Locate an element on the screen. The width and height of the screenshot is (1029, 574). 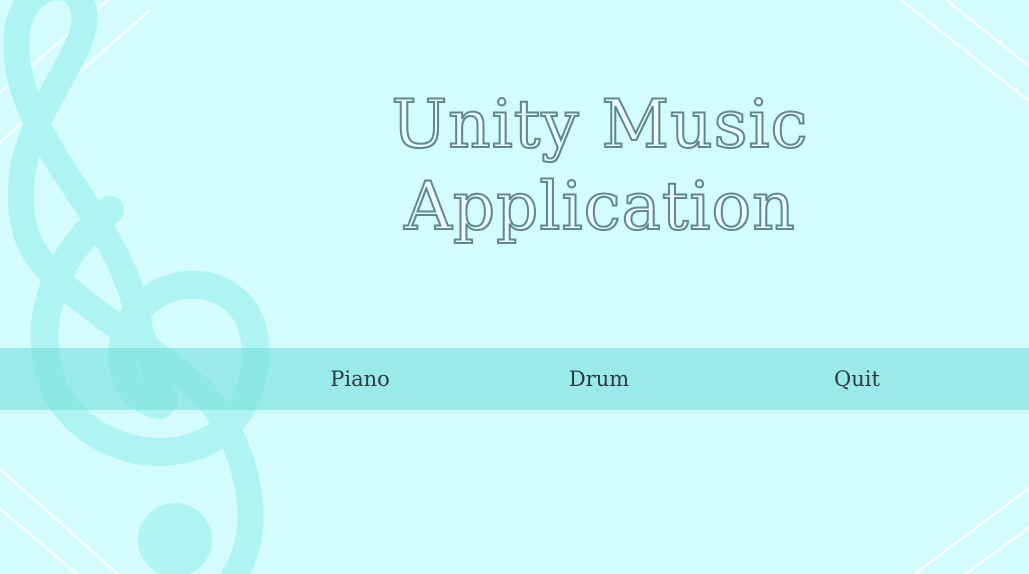
drum-button: Drum is located at coordinates (599, 379).